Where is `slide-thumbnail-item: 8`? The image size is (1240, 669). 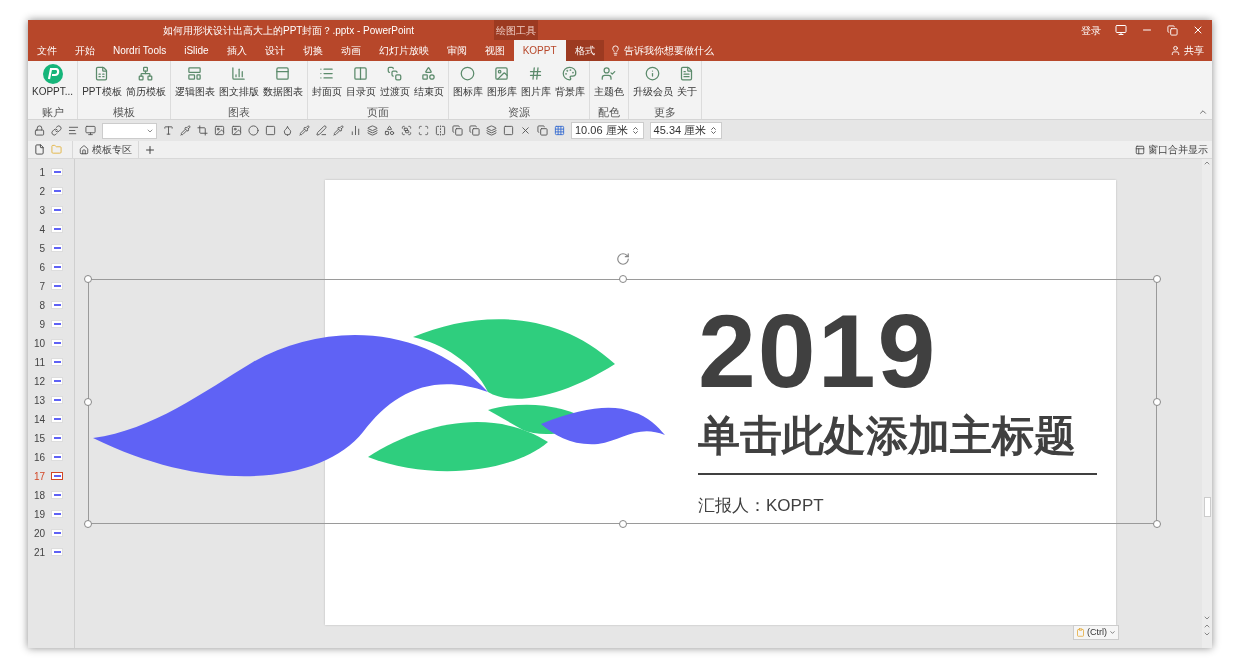
slide-thumbnail-item: 8 is located at coordinates (51, 305).